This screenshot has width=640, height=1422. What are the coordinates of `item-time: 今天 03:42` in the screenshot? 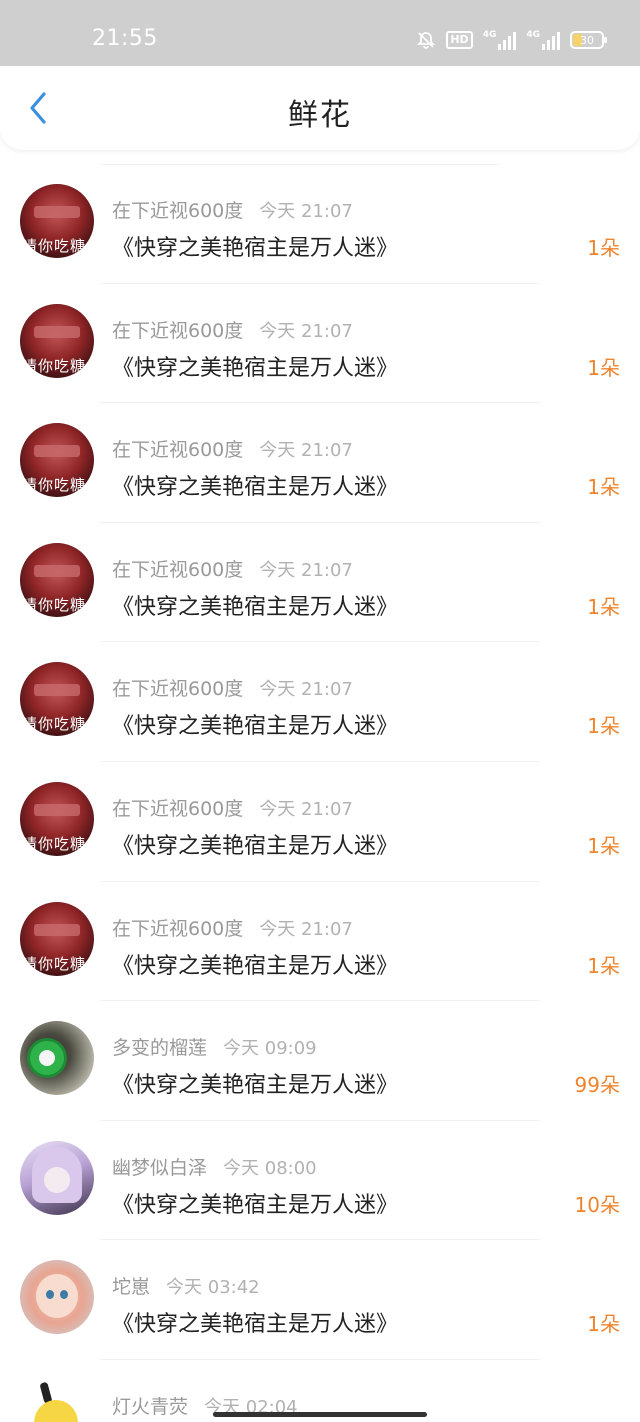 It's located at (213, 1288).